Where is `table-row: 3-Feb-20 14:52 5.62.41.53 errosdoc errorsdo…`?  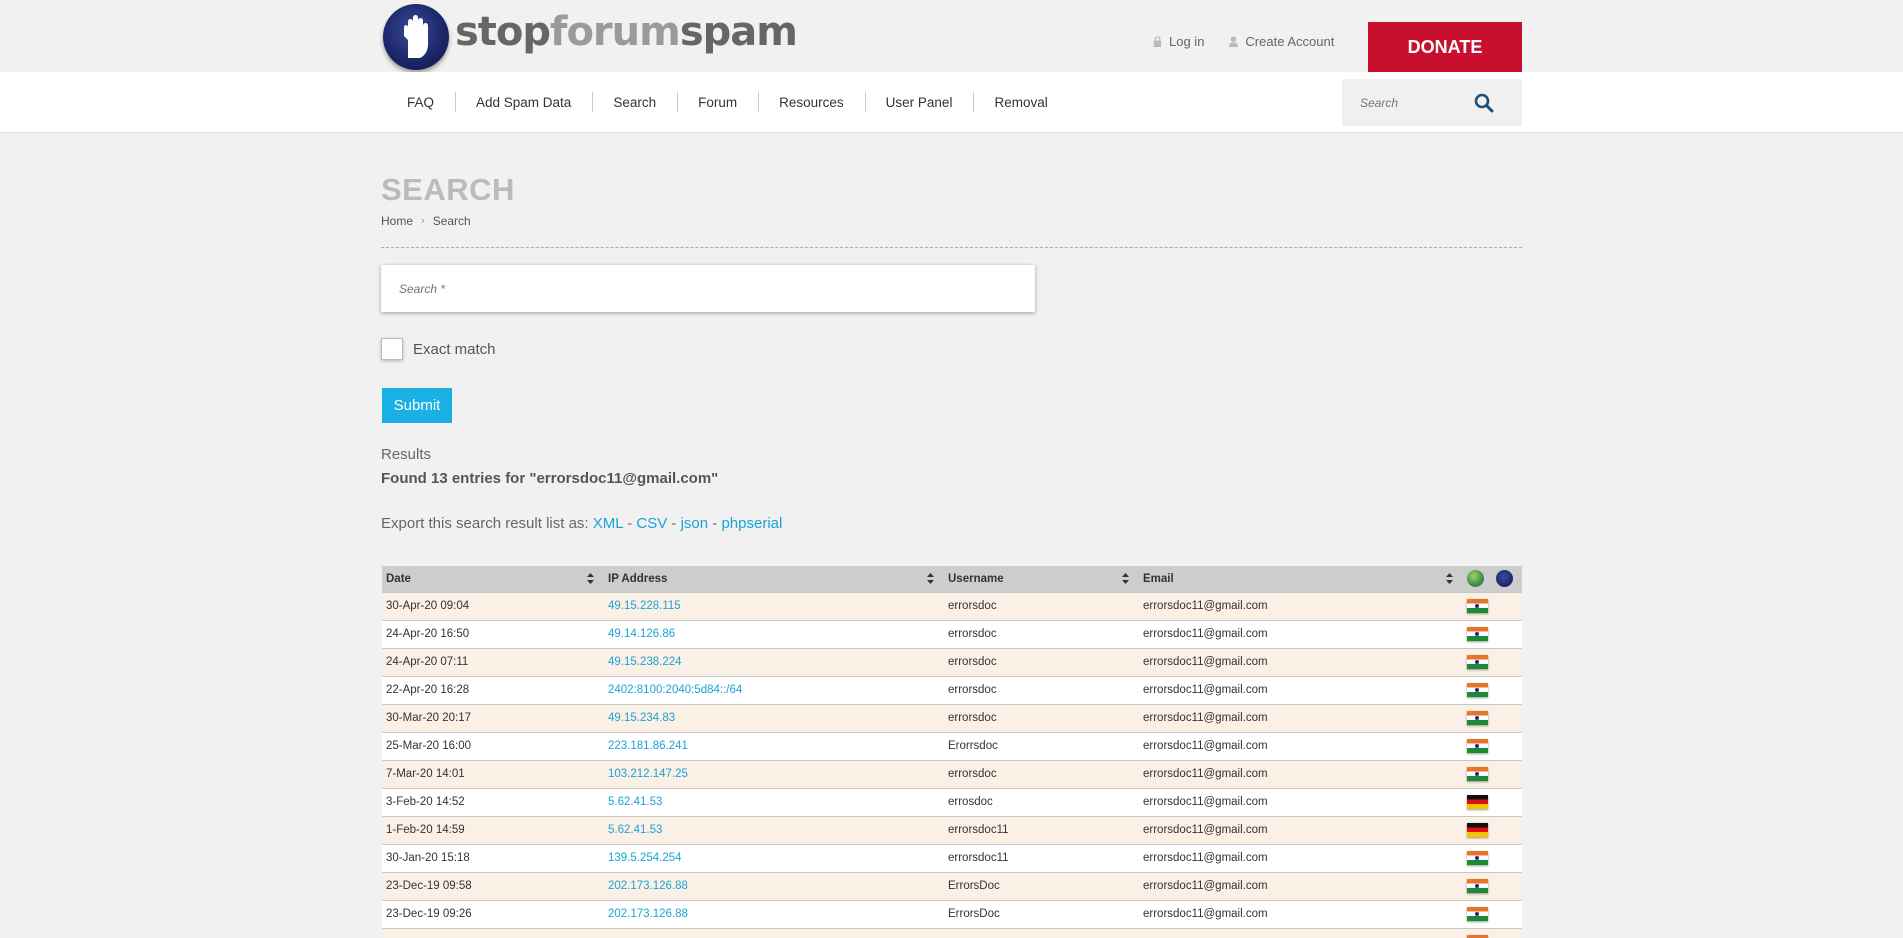
table-row: 3-Feb-20 14:52 5.62.41.53 errosdoc errorsdo… is located at coordinates (952, 801).